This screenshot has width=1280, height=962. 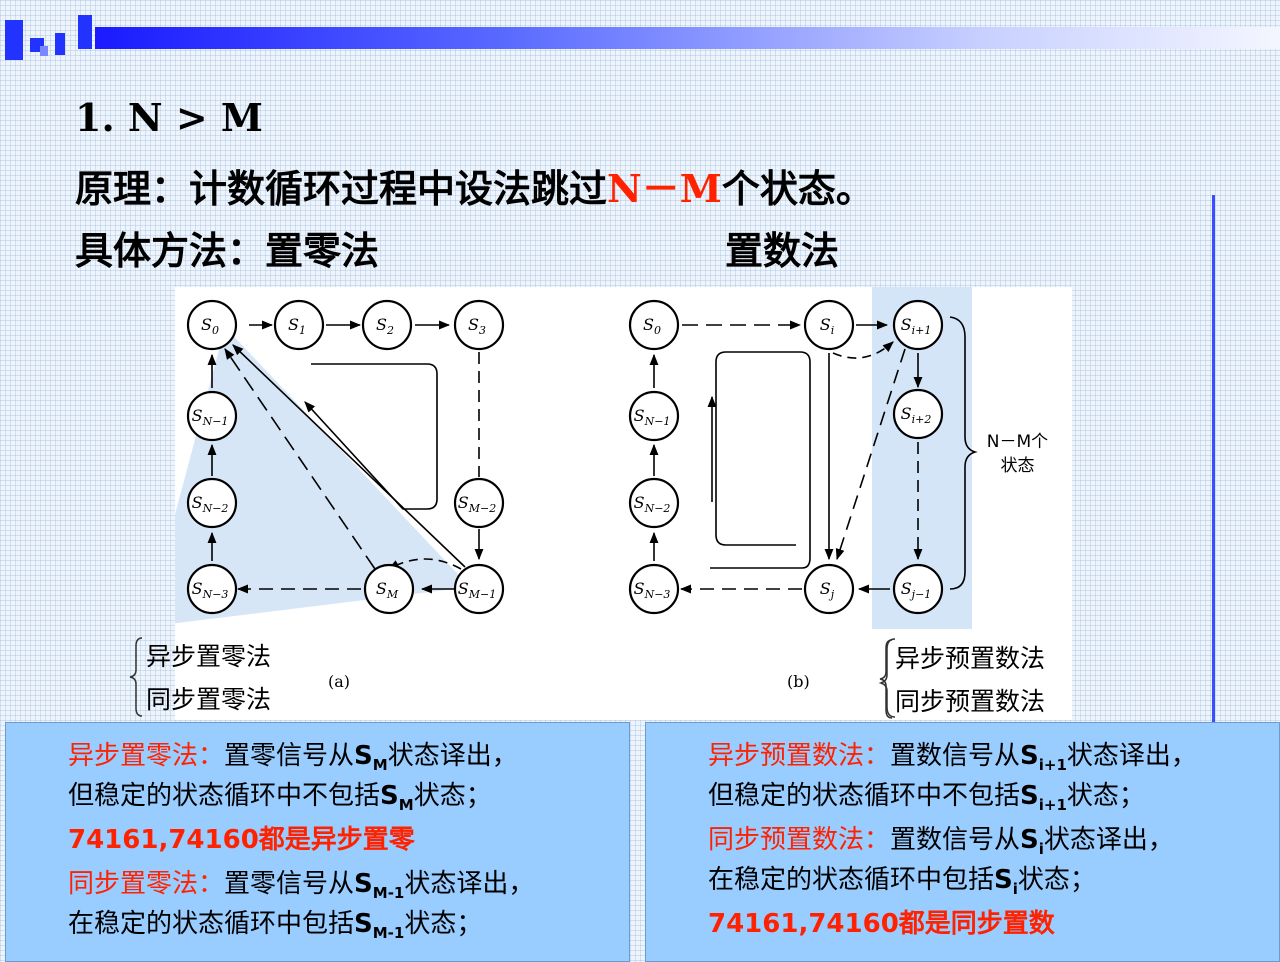 What do you see at coordinates (136, 677) in the screenshot?
I see `bracket-a` at bounding box center [136, 677].